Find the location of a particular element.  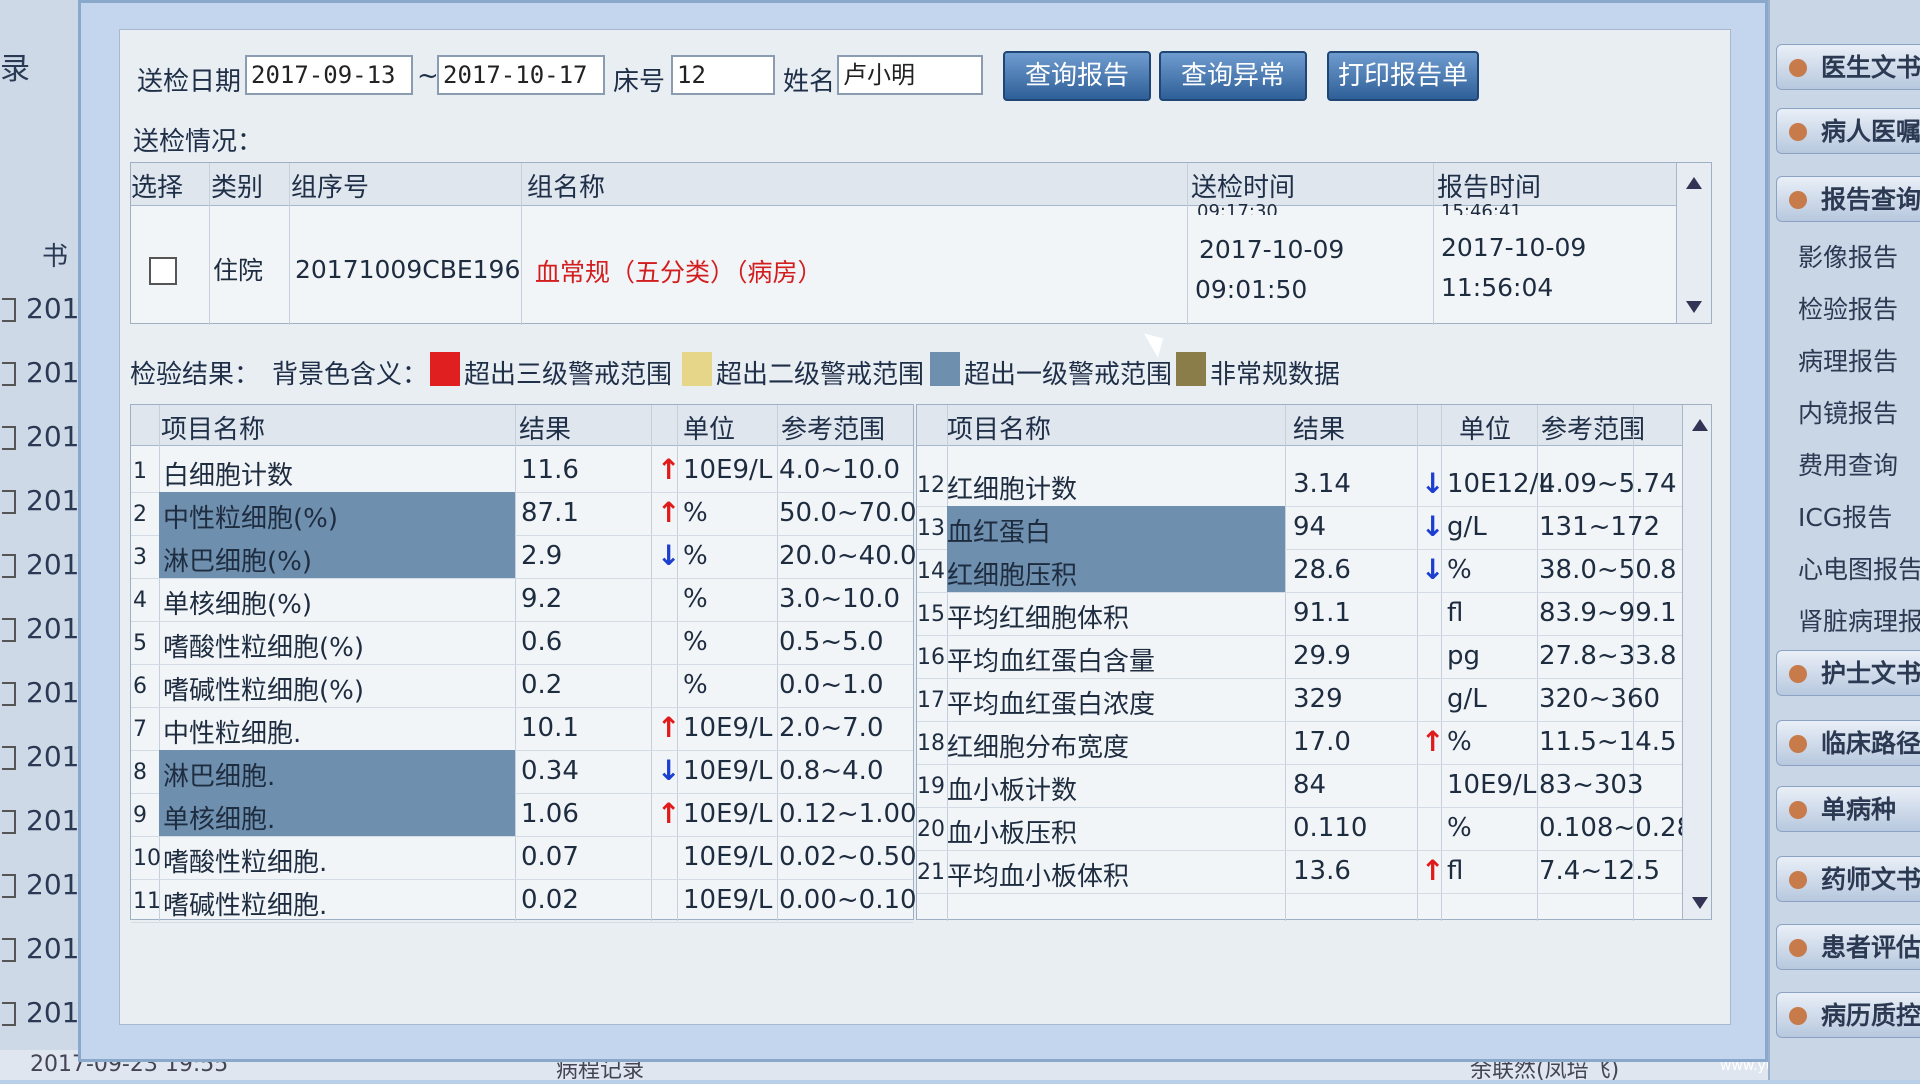

date-to-input: 2017-10-17 is located at coordinates (521, 75).